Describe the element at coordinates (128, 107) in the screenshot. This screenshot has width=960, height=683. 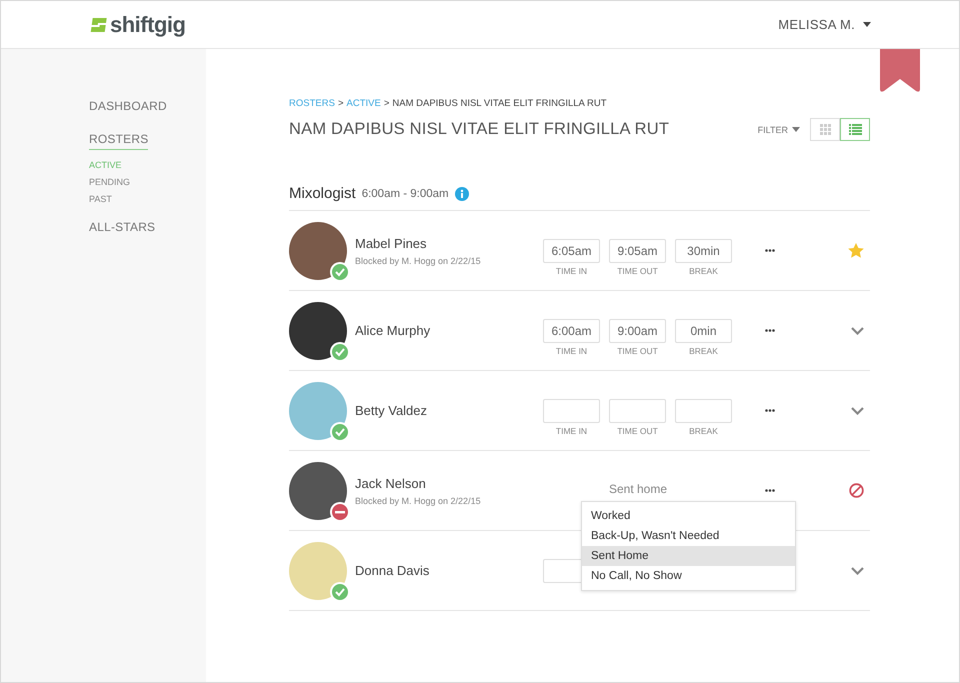
I see `sidebar-item: DASHBOARD` at that location.